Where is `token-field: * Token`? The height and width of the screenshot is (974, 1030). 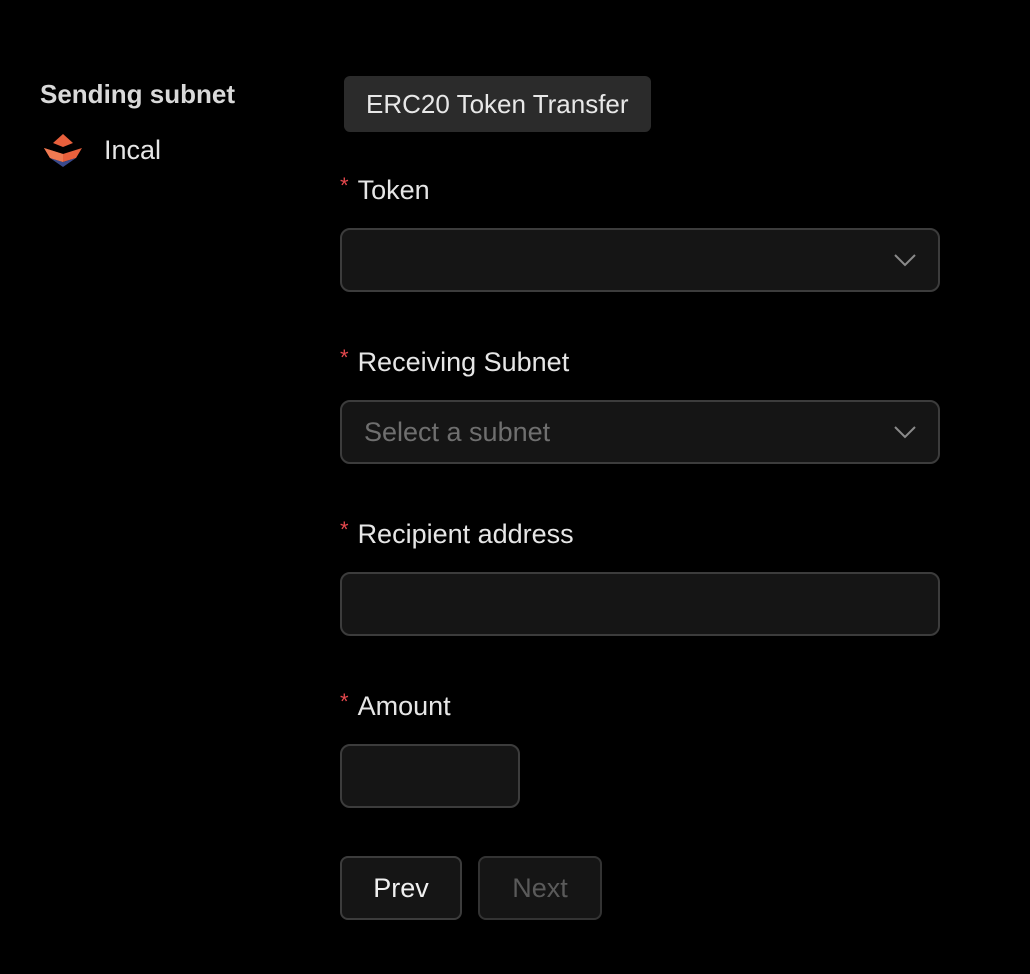 token-field: * Token is located at coordinates (640, 232).